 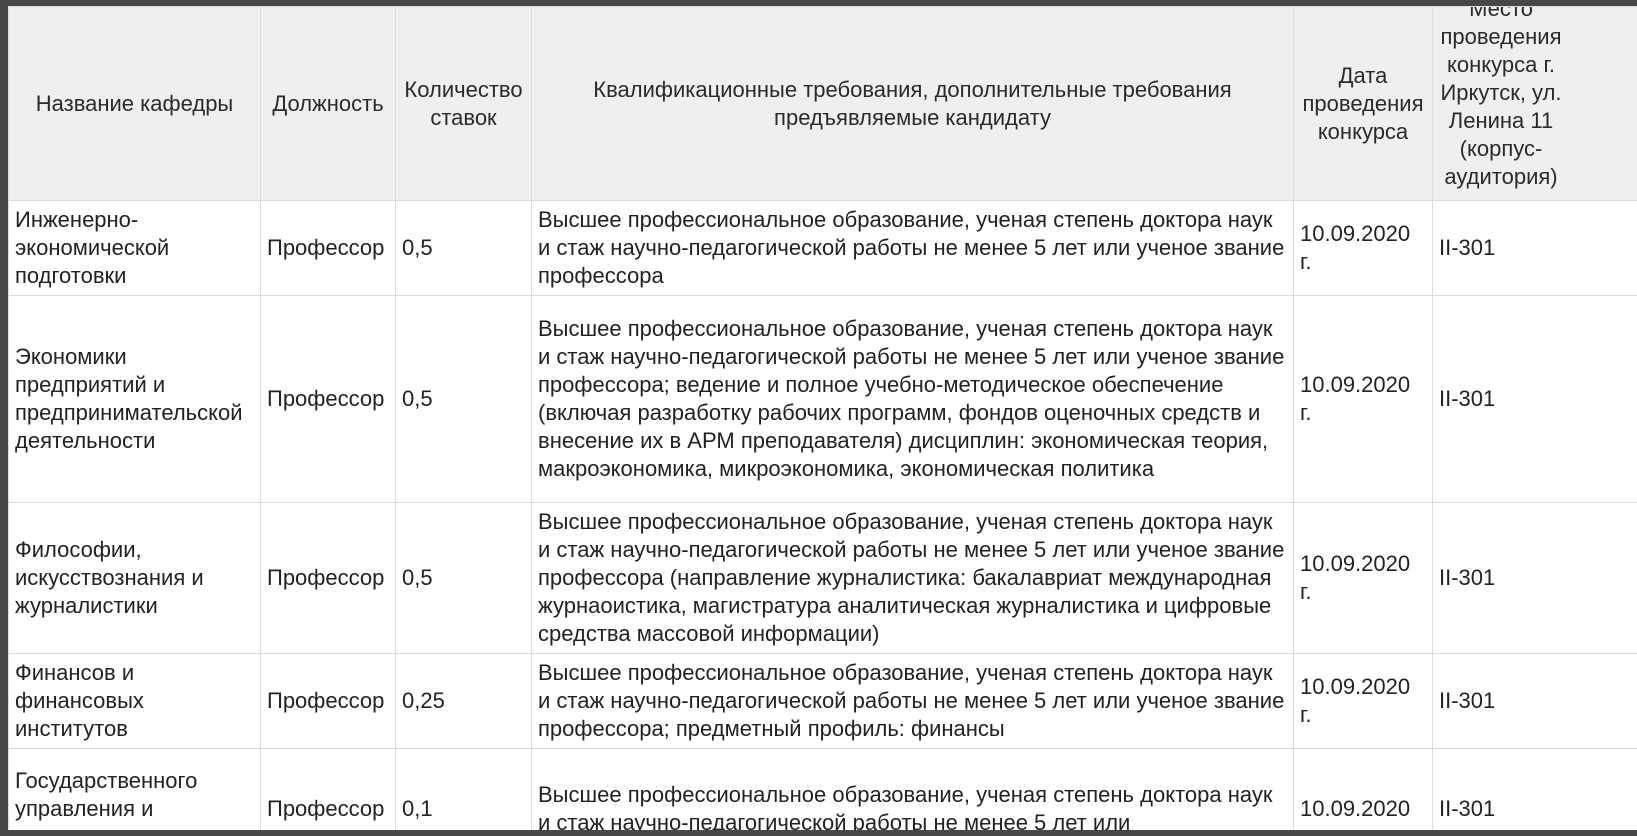 What do you see at coordinates (1363, 103) in the screenshot?
I see `header-date: Дата проведения конкурса` at bounding box center [1363, 103].